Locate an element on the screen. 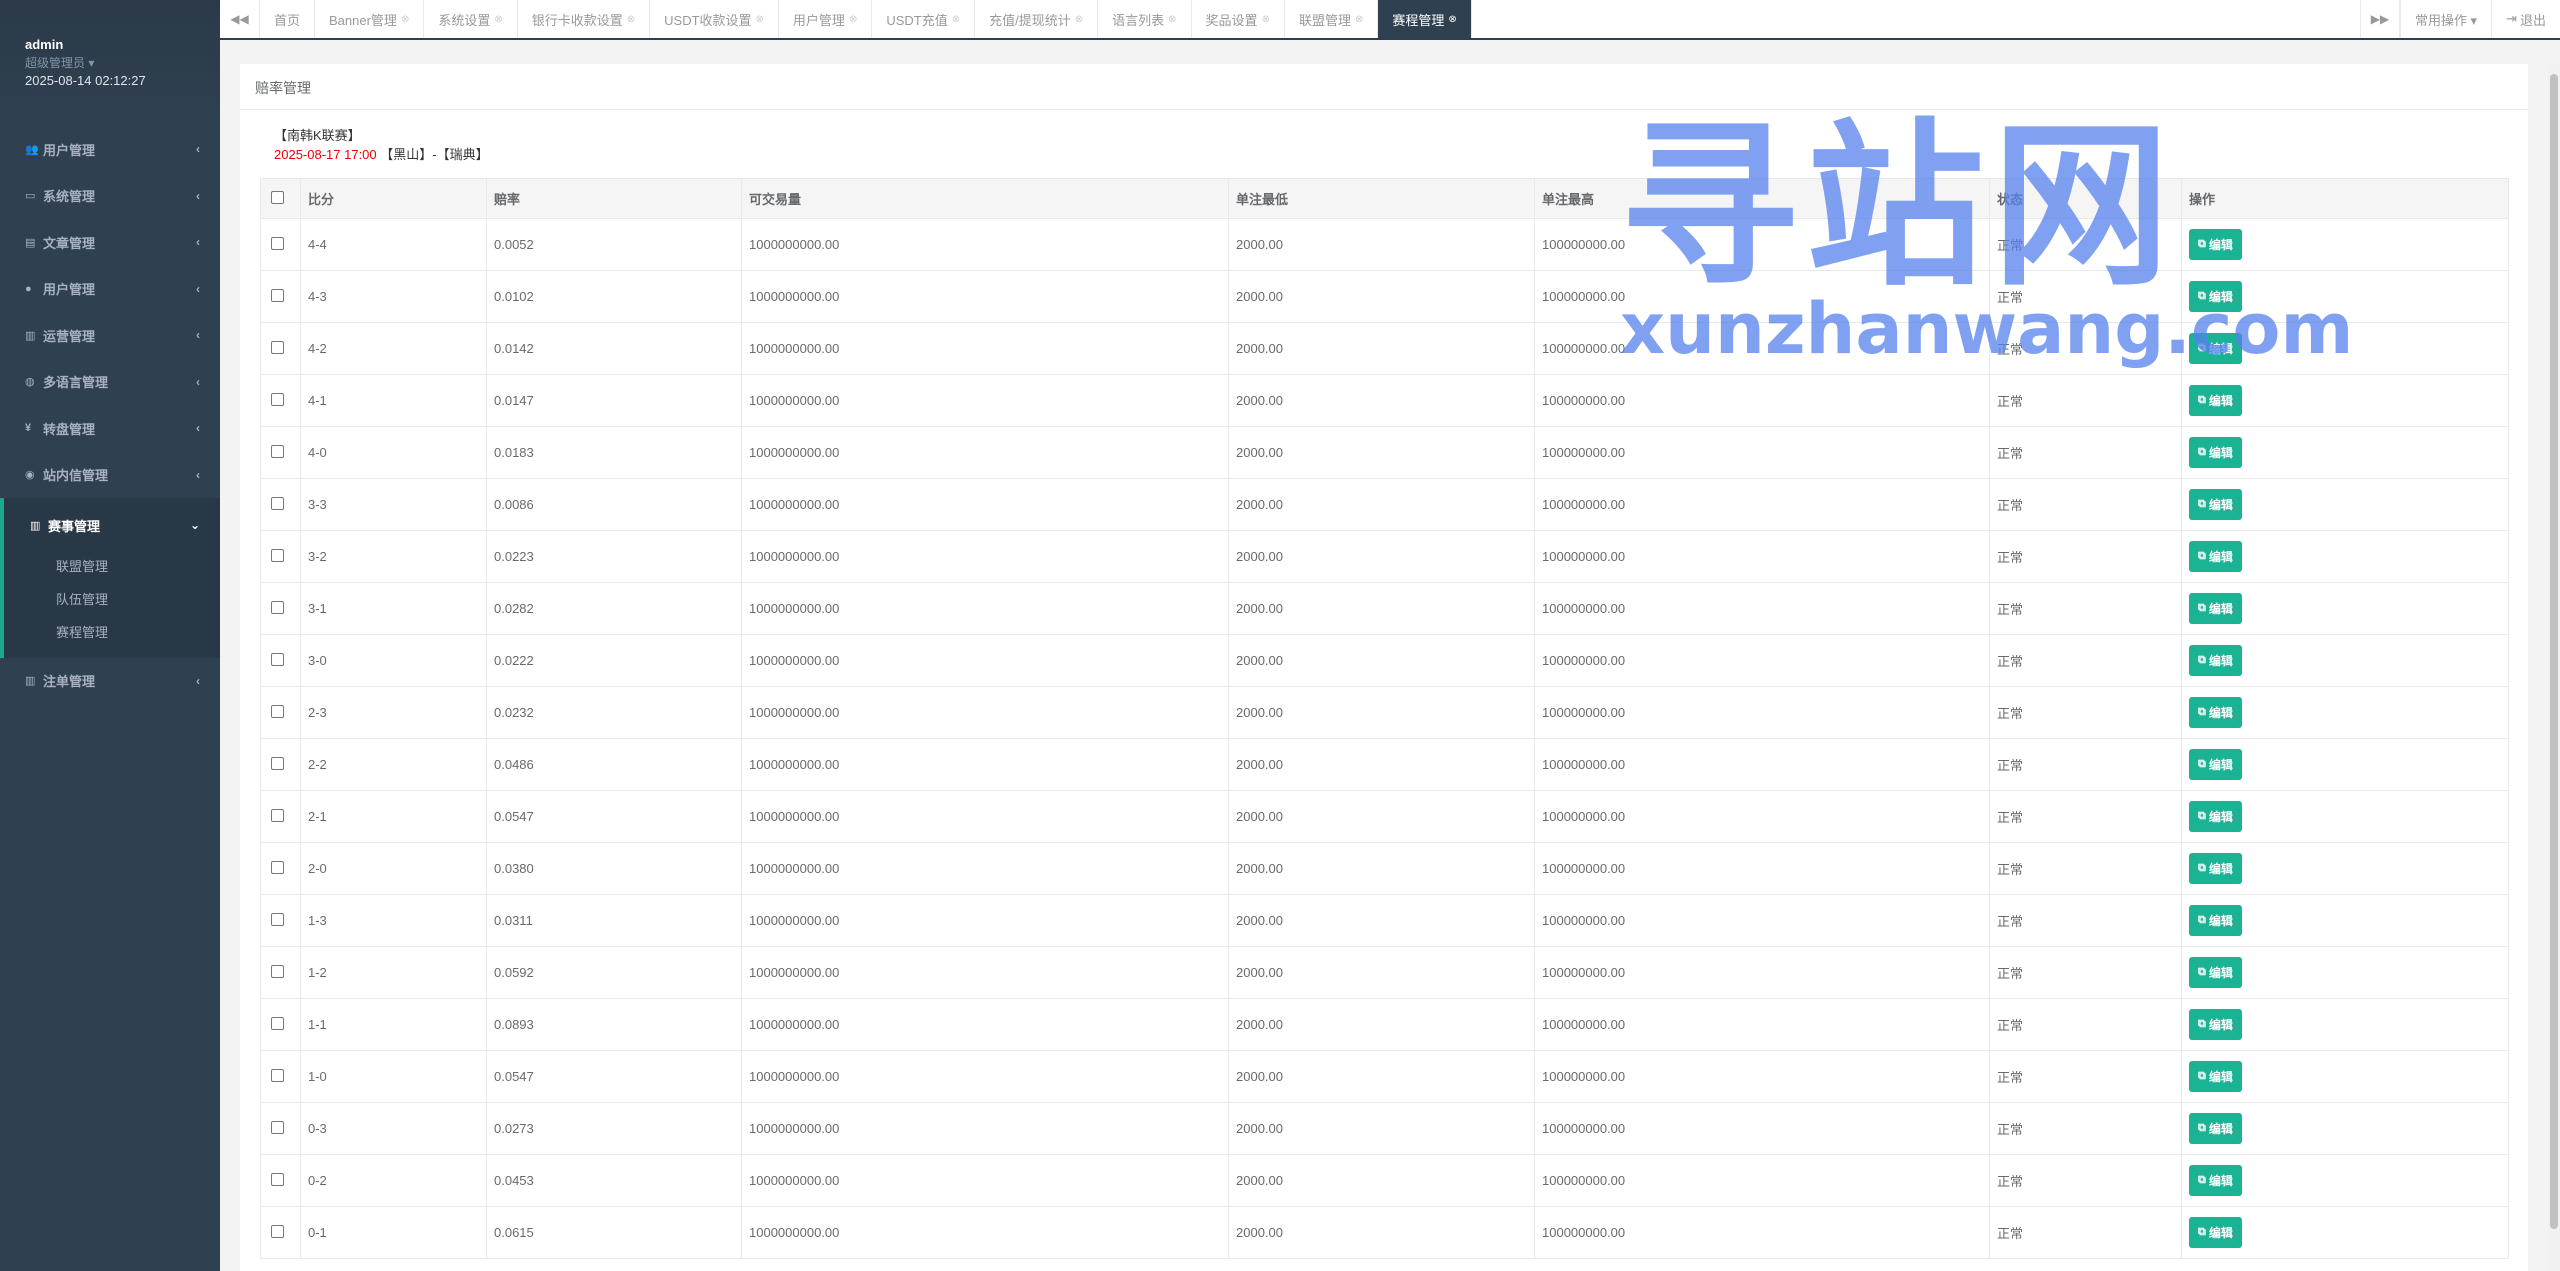  sidebar-item-1: ▭ 系统管理 ‹ is located at coordinates (110, 196).